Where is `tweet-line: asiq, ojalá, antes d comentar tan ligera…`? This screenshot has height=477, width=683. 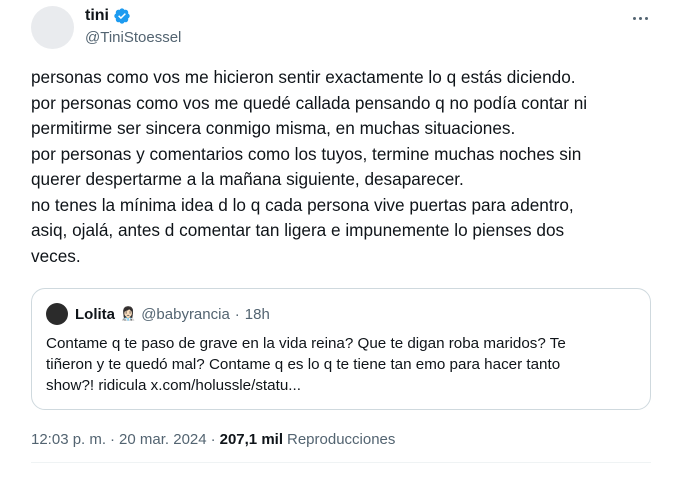 tweet-line: asiq, ojalá, antes d comentar tan ligera… is located at coordinates (298, 230).